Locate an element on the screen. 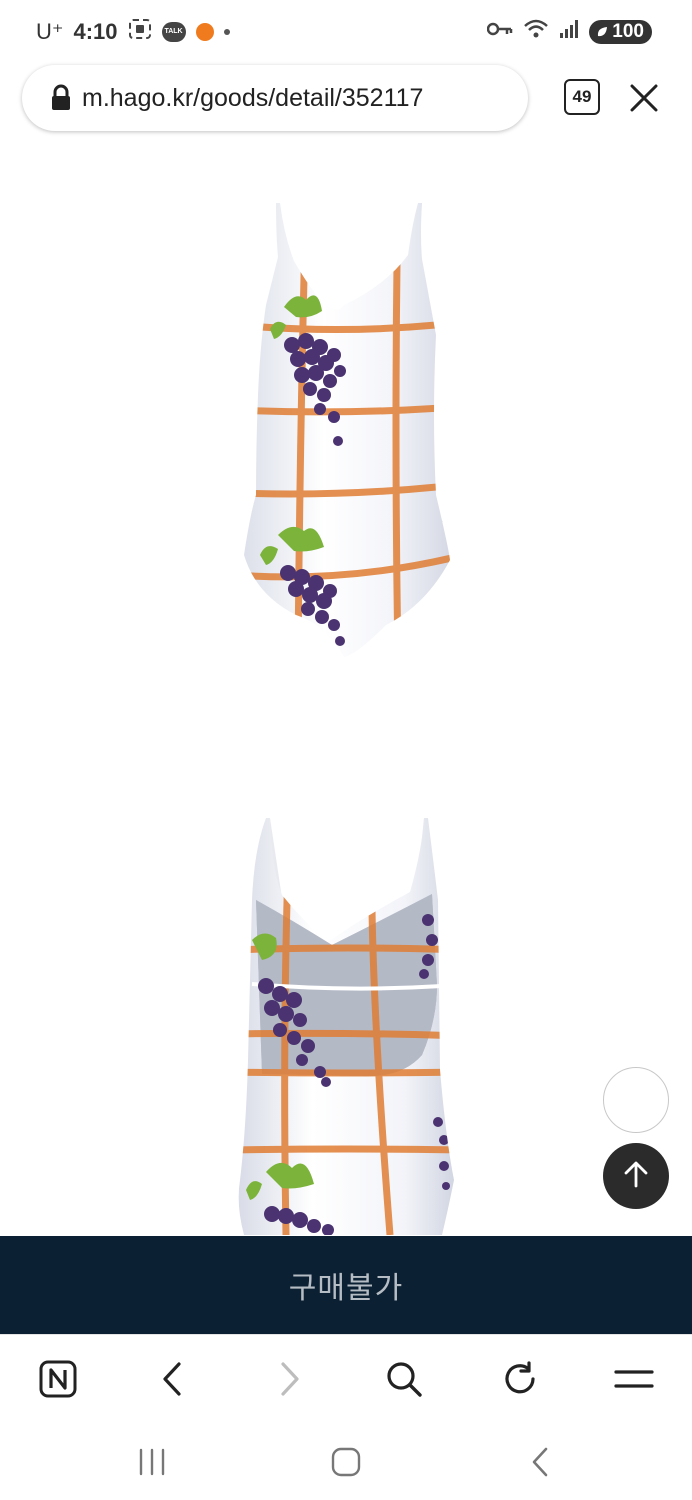 Image resolution: width=692 pixels, height=1500 pixels. purchase-button: 구매불가 is located at coordinates (346, 1285).